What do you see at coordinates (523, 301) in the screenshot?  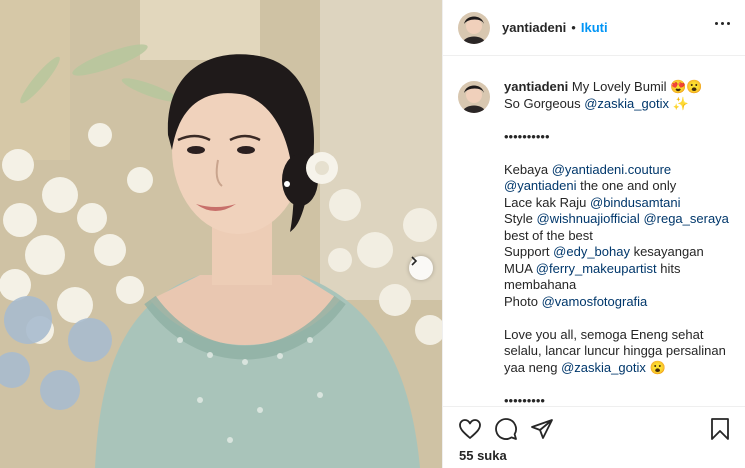 I see `caption-text-part: Photo` at bounding box center [523, 301].